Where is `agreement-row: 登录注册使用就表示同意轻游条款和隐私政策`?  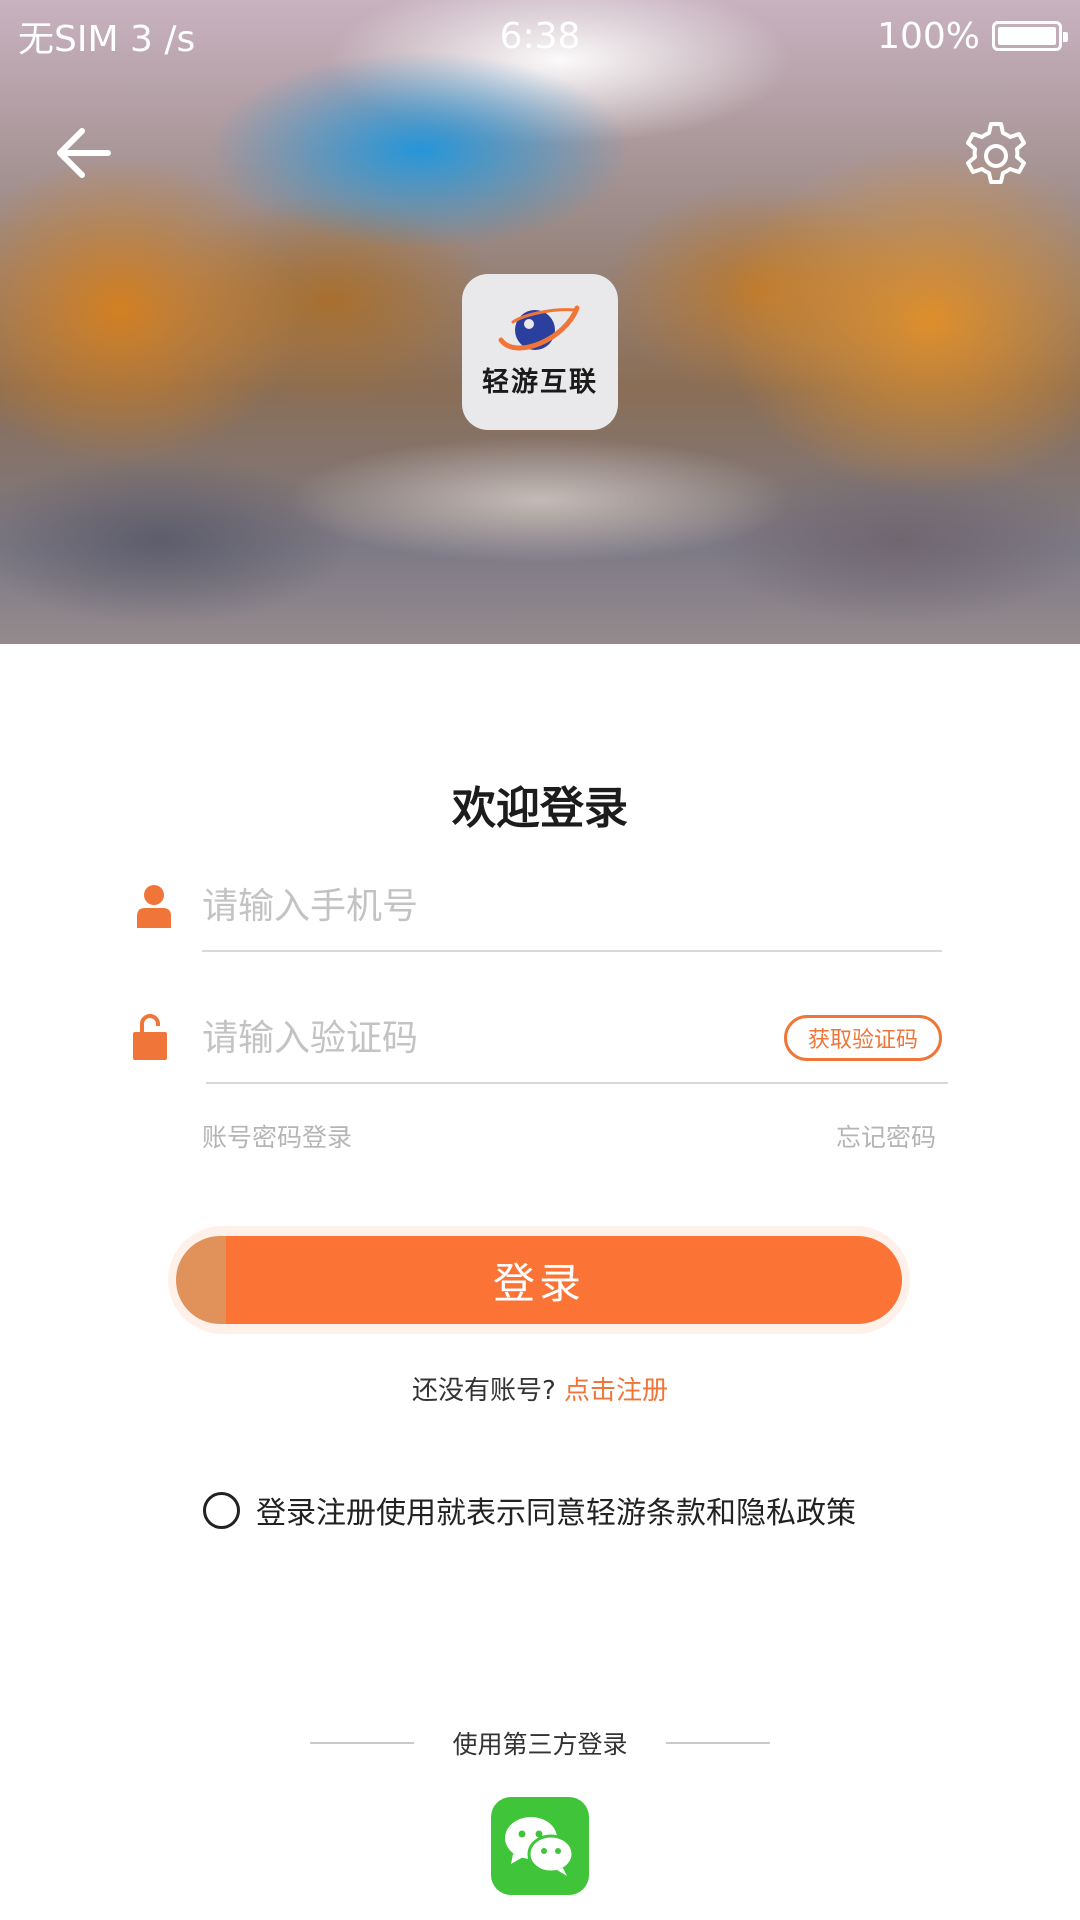 agreement-row: 登录注册使用就表示同意轻游条款和隐私政策 is located at coordinates (529, 1510).